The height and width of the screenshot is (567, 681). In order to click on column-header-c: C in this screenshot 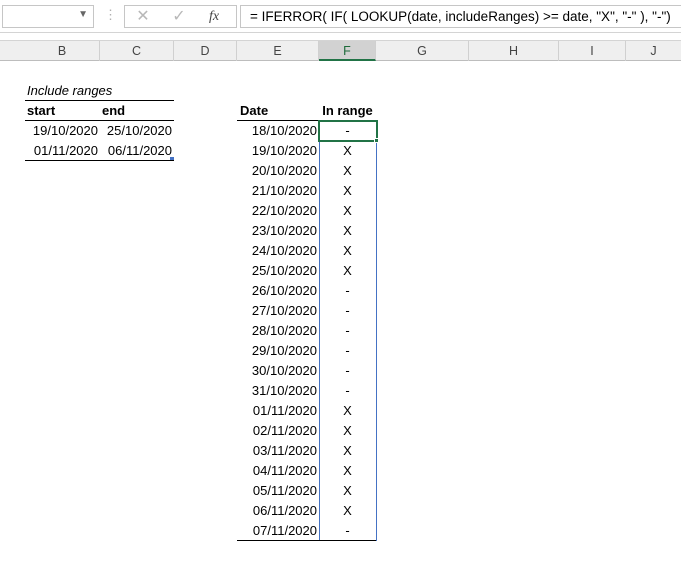, I will do `click(137, 51)`.